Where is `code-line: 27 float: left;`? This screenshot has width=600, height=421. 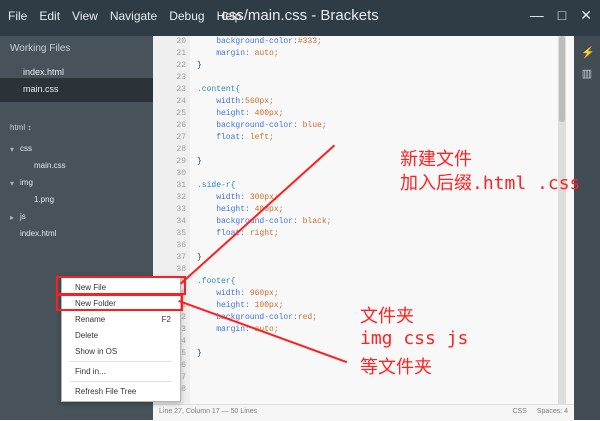 code-line: 27 float: left; is located at coordinates (363, 138).